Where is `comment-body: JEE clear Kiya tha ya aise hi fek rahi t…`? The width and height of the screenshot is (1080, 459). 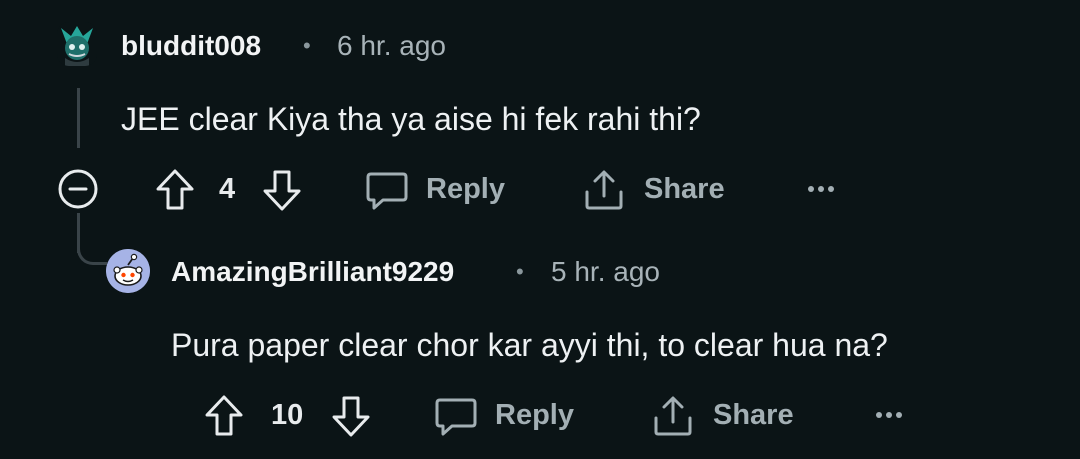 comment-body: JEE clear Kiya tha ya aise hi fek rahi t… is located at coordinates (411, 119).